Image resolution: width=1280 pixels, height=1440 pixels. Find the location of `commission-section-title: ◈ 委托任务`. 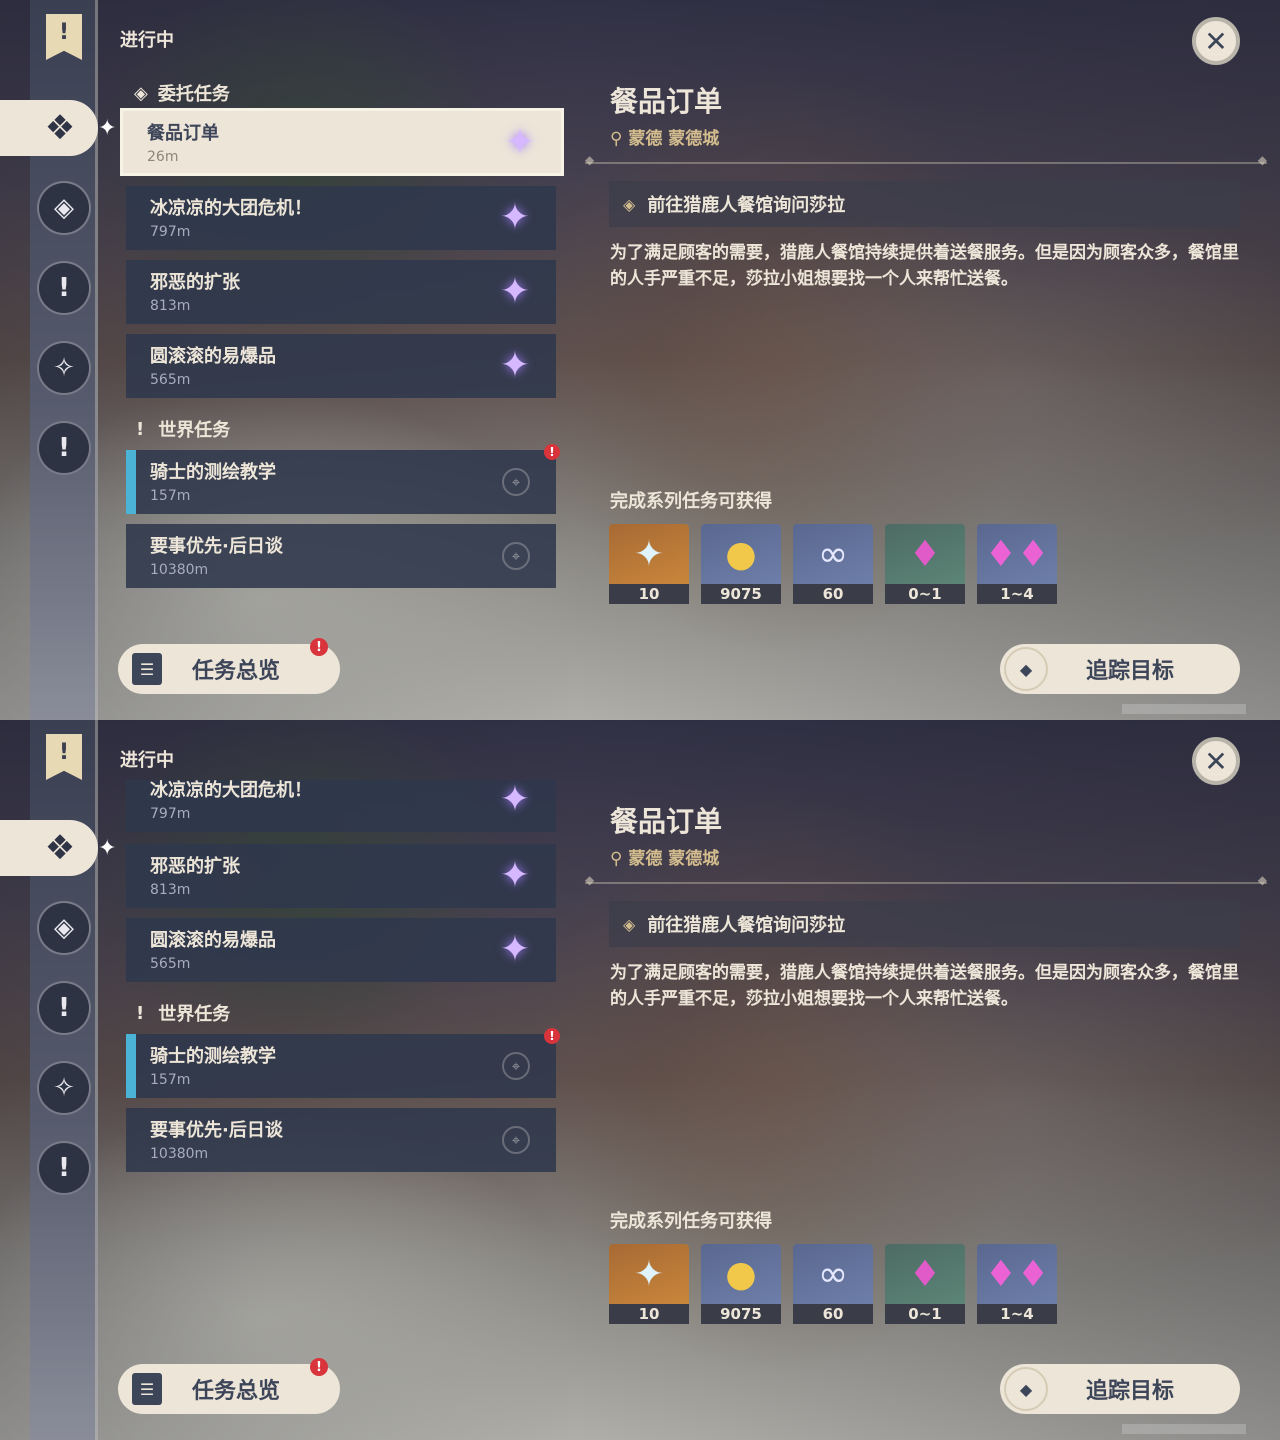

commission-section-title: ◈ 委托任务 is located at coordinates (182, 94).